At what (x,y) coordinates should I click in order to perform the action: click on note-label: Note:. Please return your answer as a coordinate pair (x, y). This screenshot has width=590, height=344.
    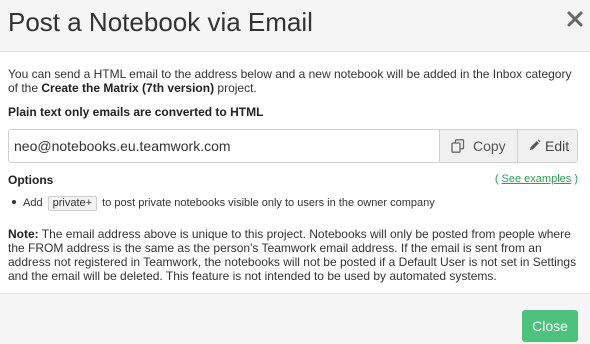
    Looking at the image, I should click on (23, 234).